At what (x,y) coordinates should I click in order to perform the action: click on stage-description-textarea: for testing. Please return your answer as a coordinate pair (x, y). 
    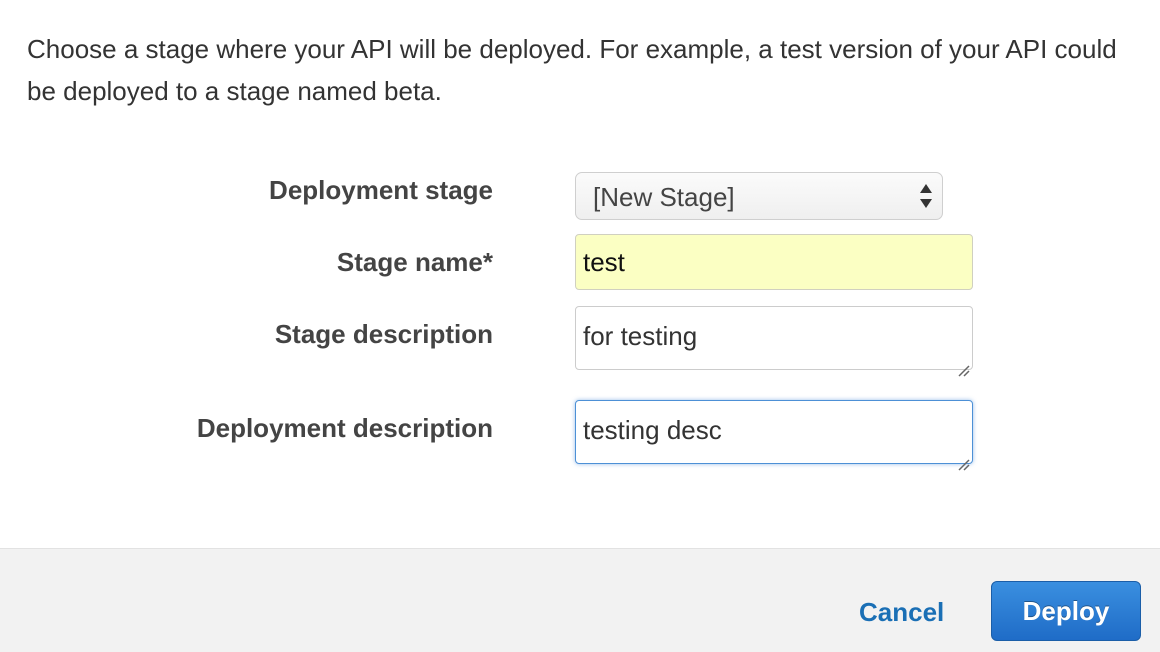
    Looking at the image, I should click on (774, 341).